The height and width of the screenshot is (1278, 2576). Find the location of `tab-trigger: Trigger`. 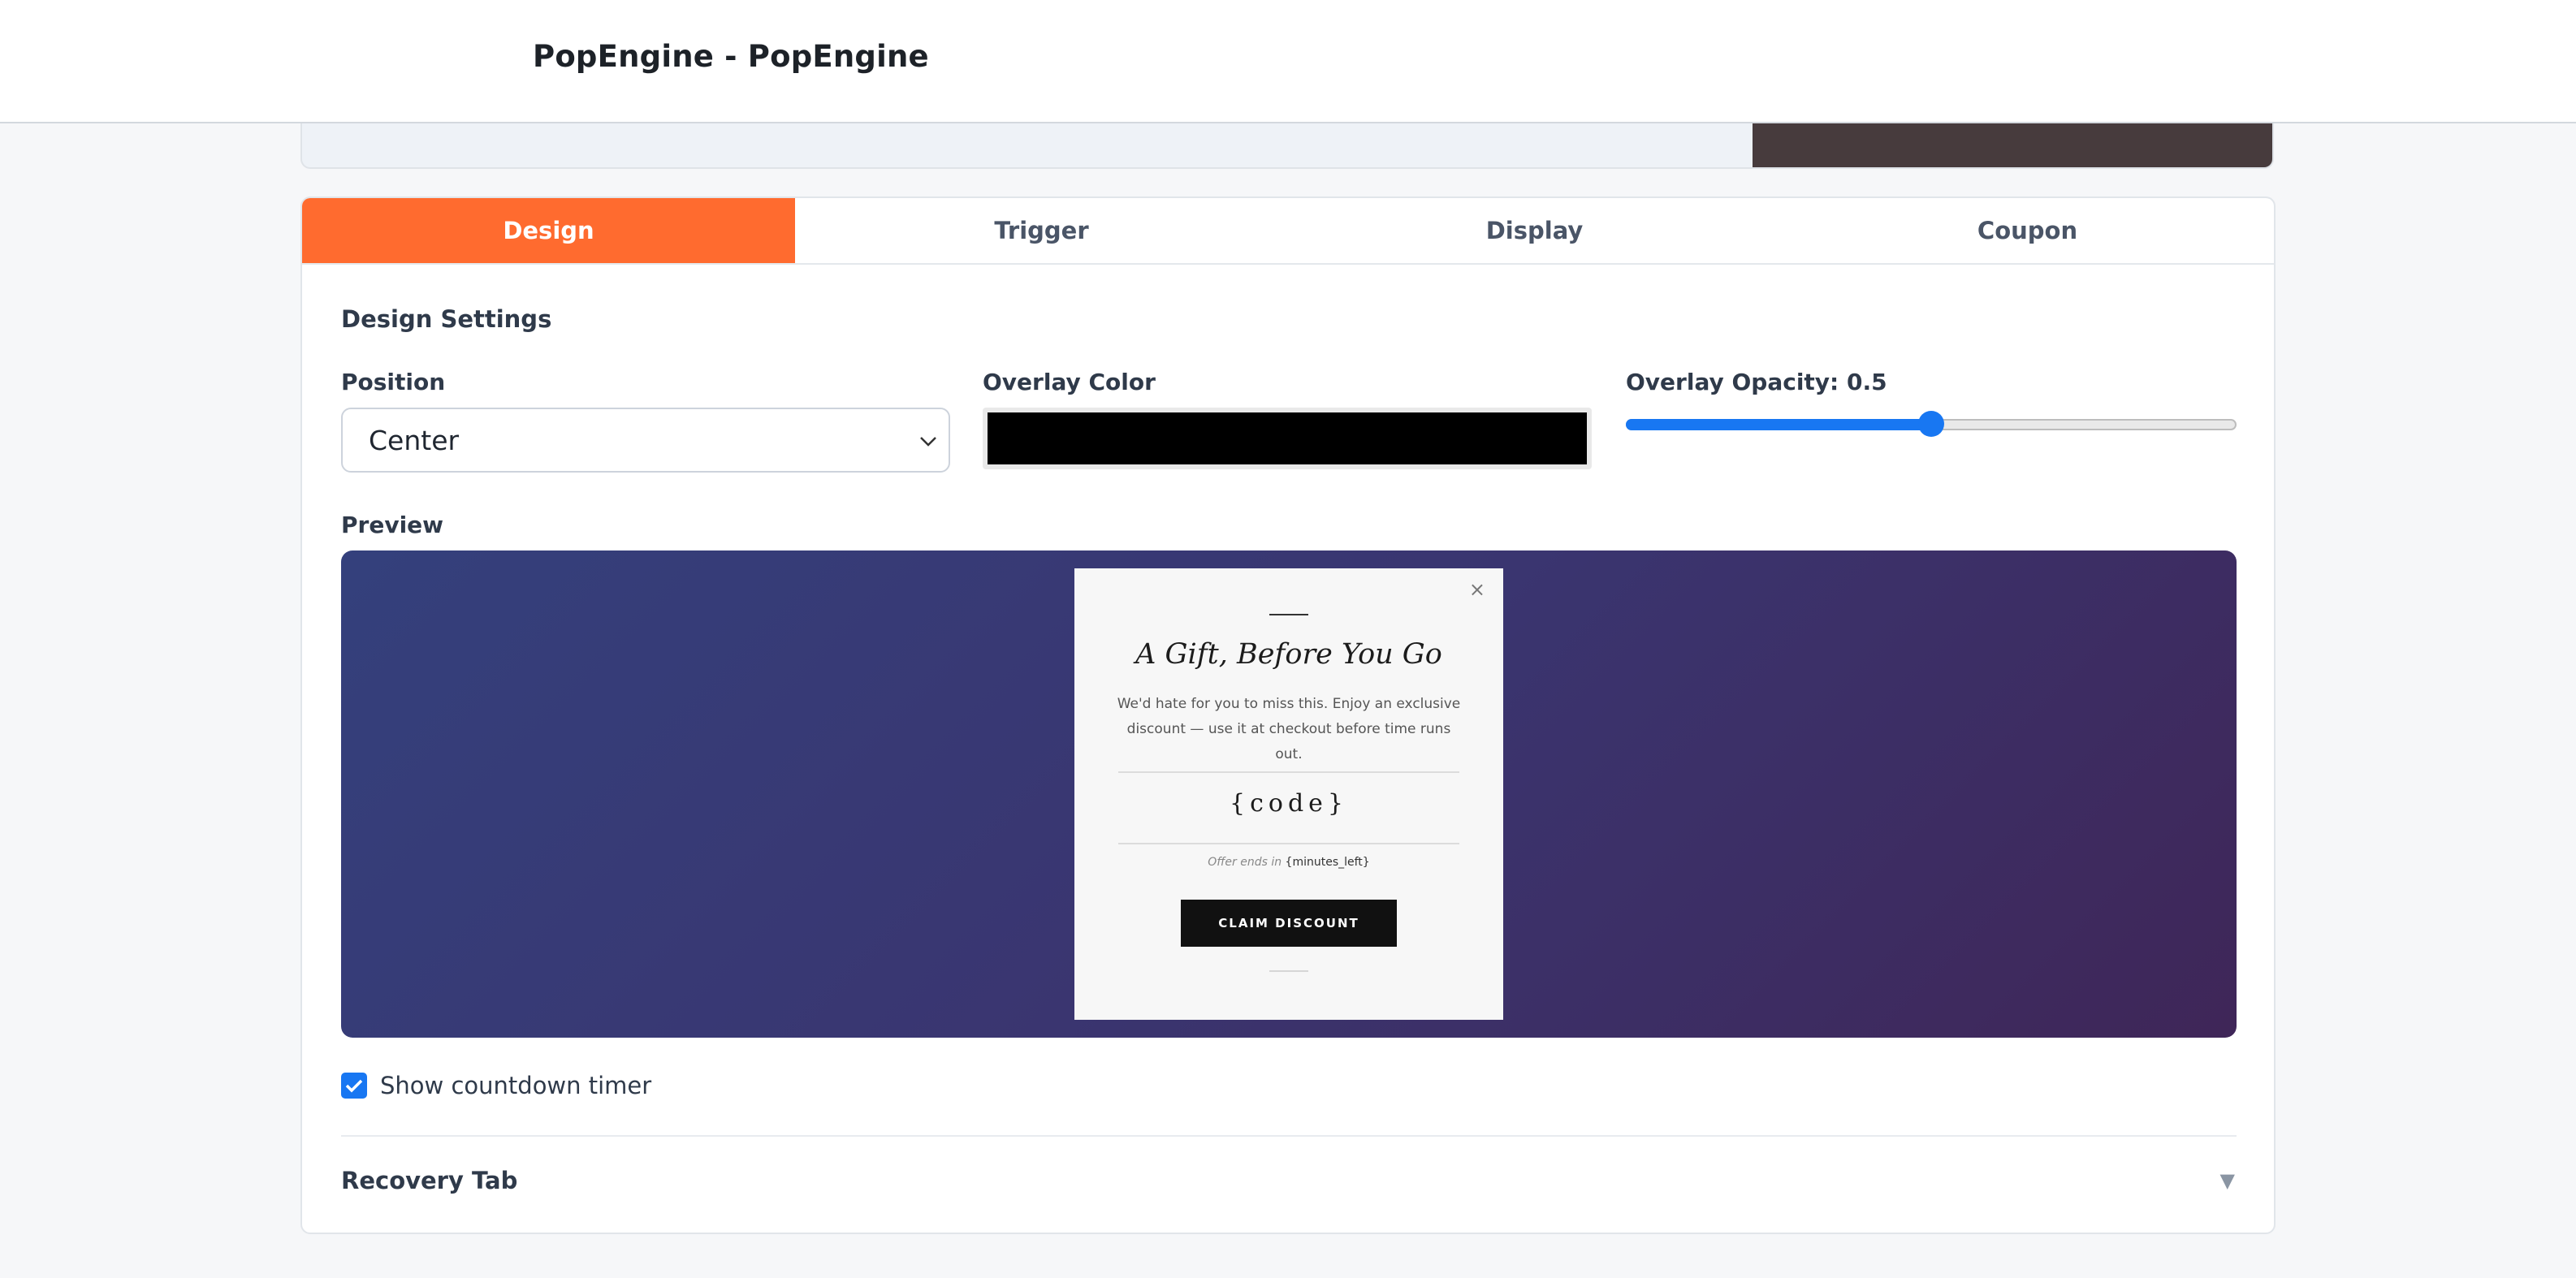

tab-trigger: Trigger is located at coordinates (1041, 231).